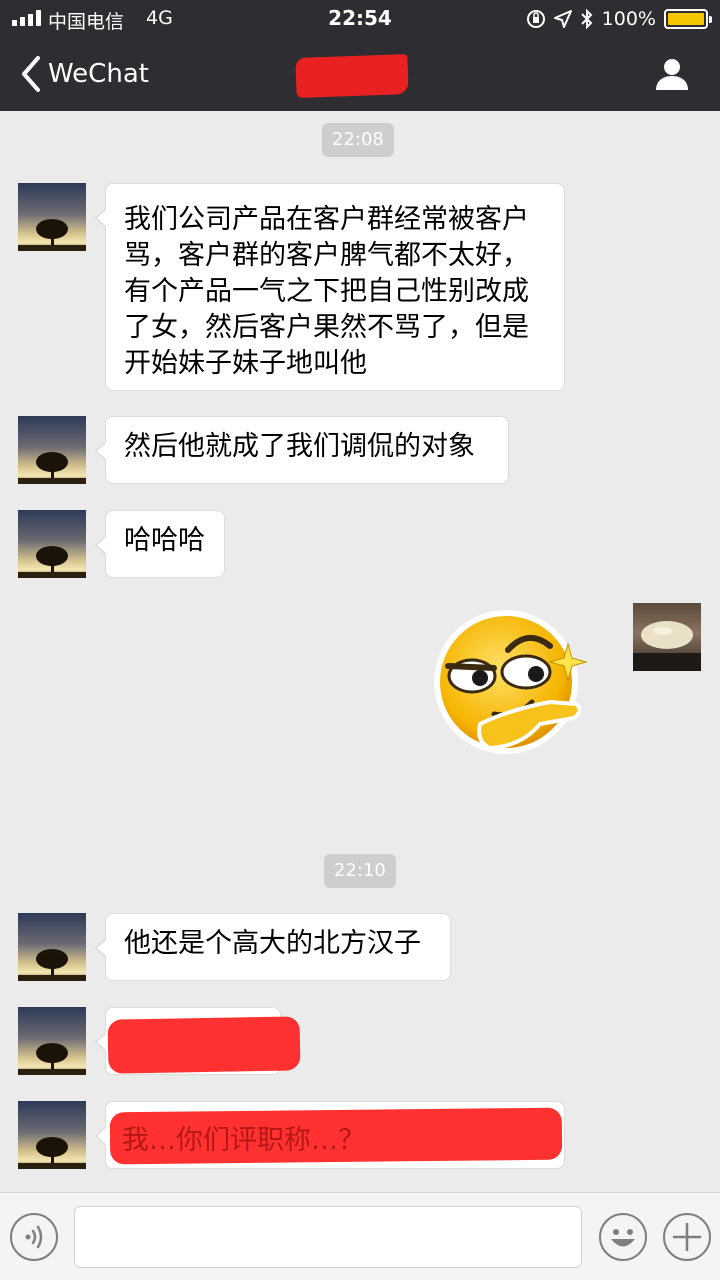 Image resolution: width=720 pixels, height=1280 pixels. I want to click on orientation-lock-icon, so click(535, 19).